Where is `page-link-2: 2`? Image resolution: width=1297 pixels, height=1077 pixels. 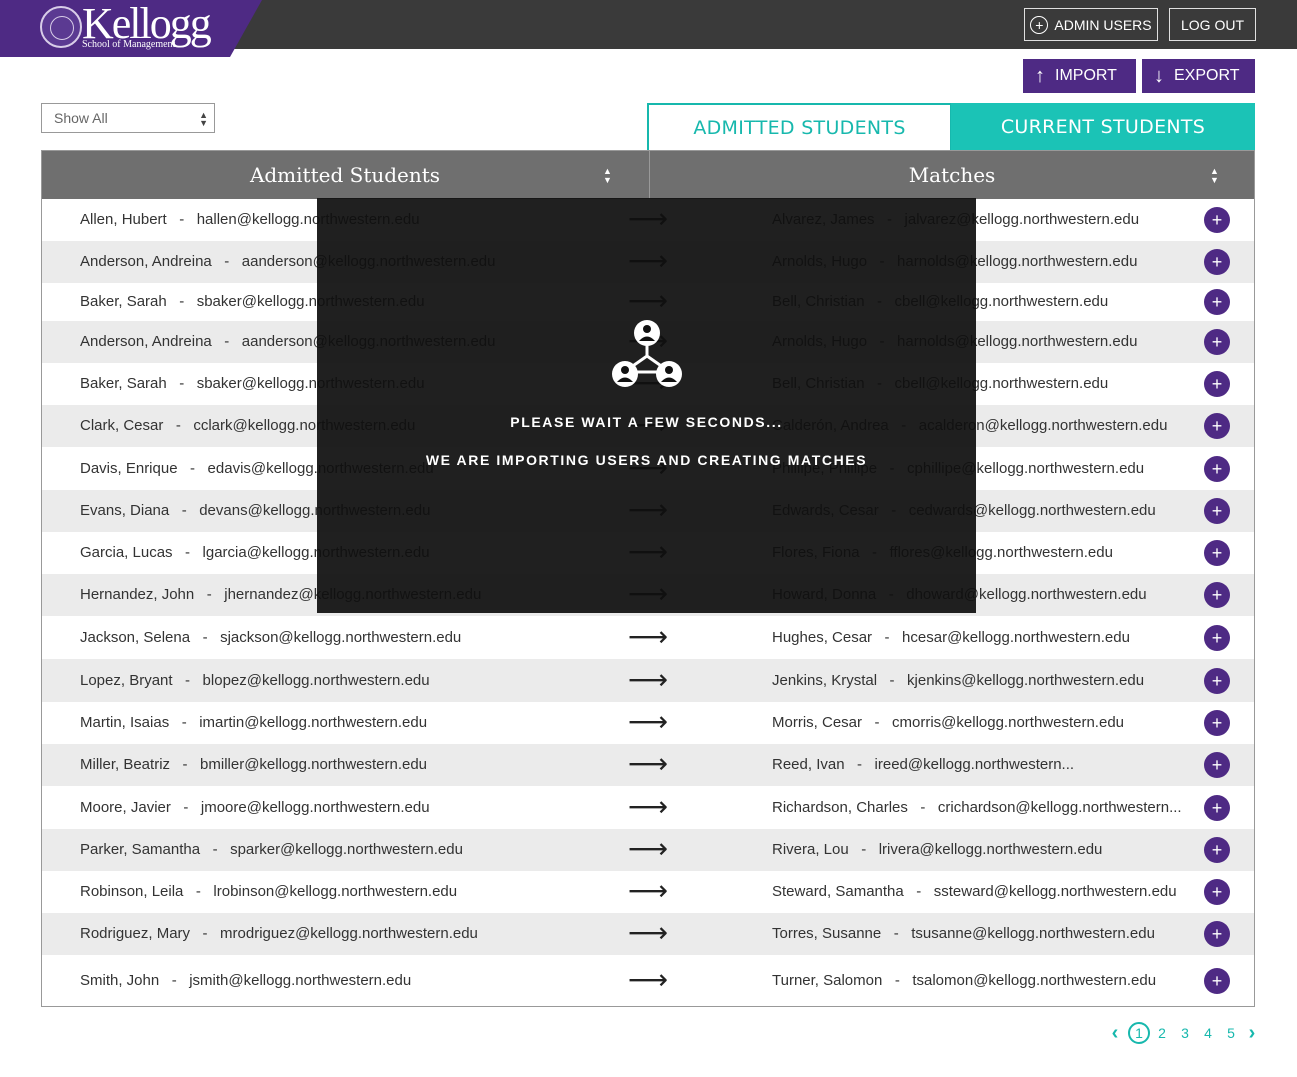
page-link-2: 2 is located at coordinates (1162, 1033).